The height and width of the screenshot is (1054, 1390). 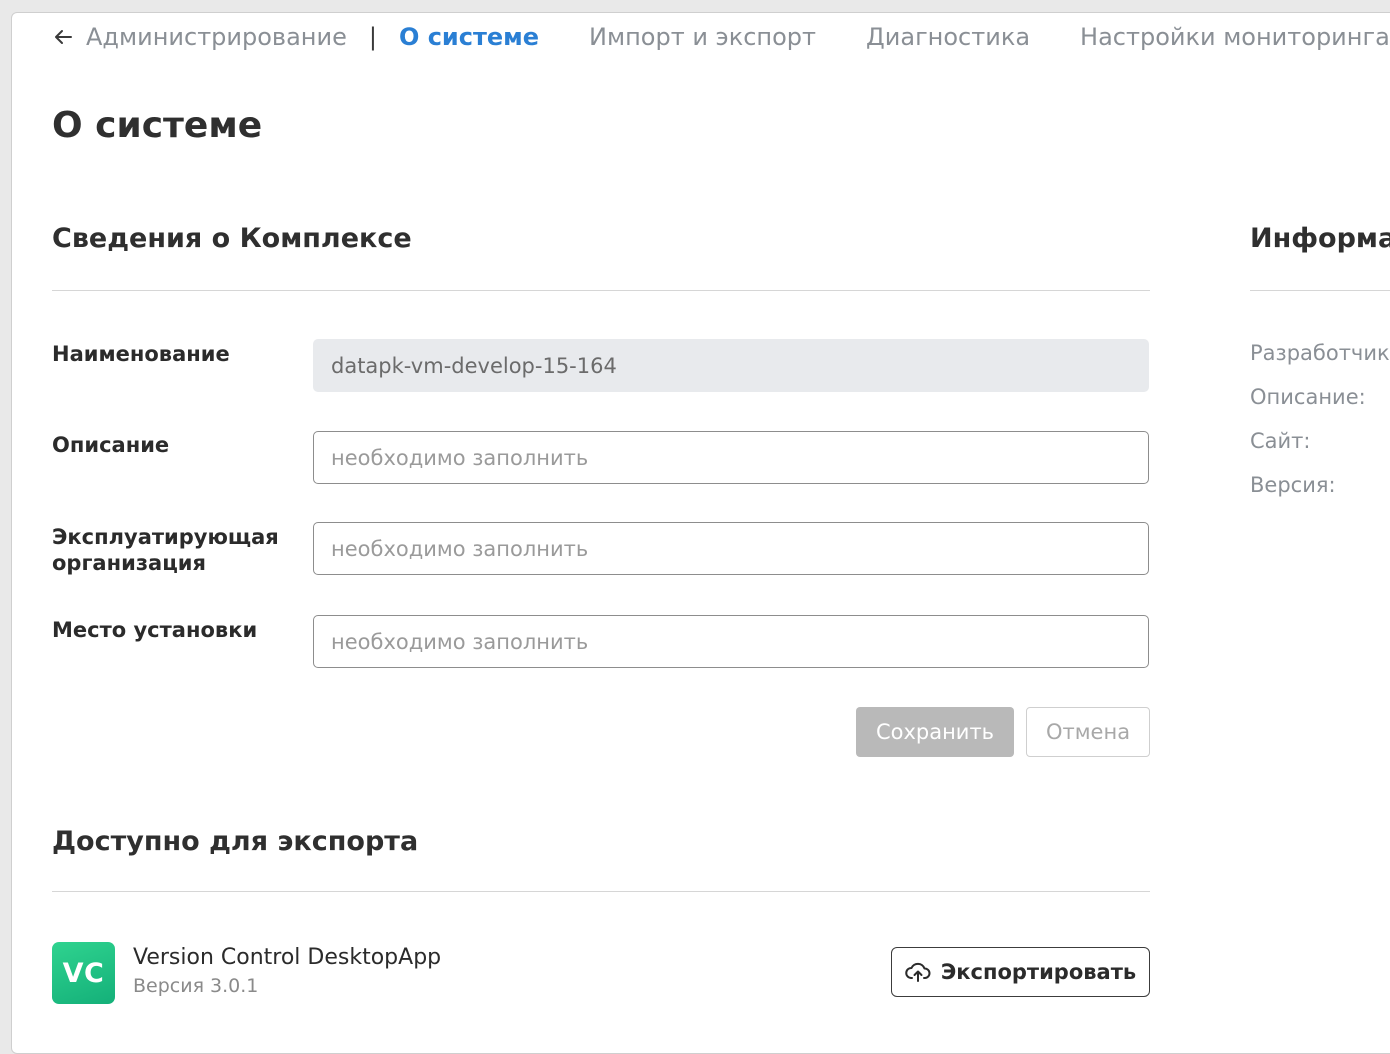 I want to click on app-logo: VC, so click(x=83, y=973).